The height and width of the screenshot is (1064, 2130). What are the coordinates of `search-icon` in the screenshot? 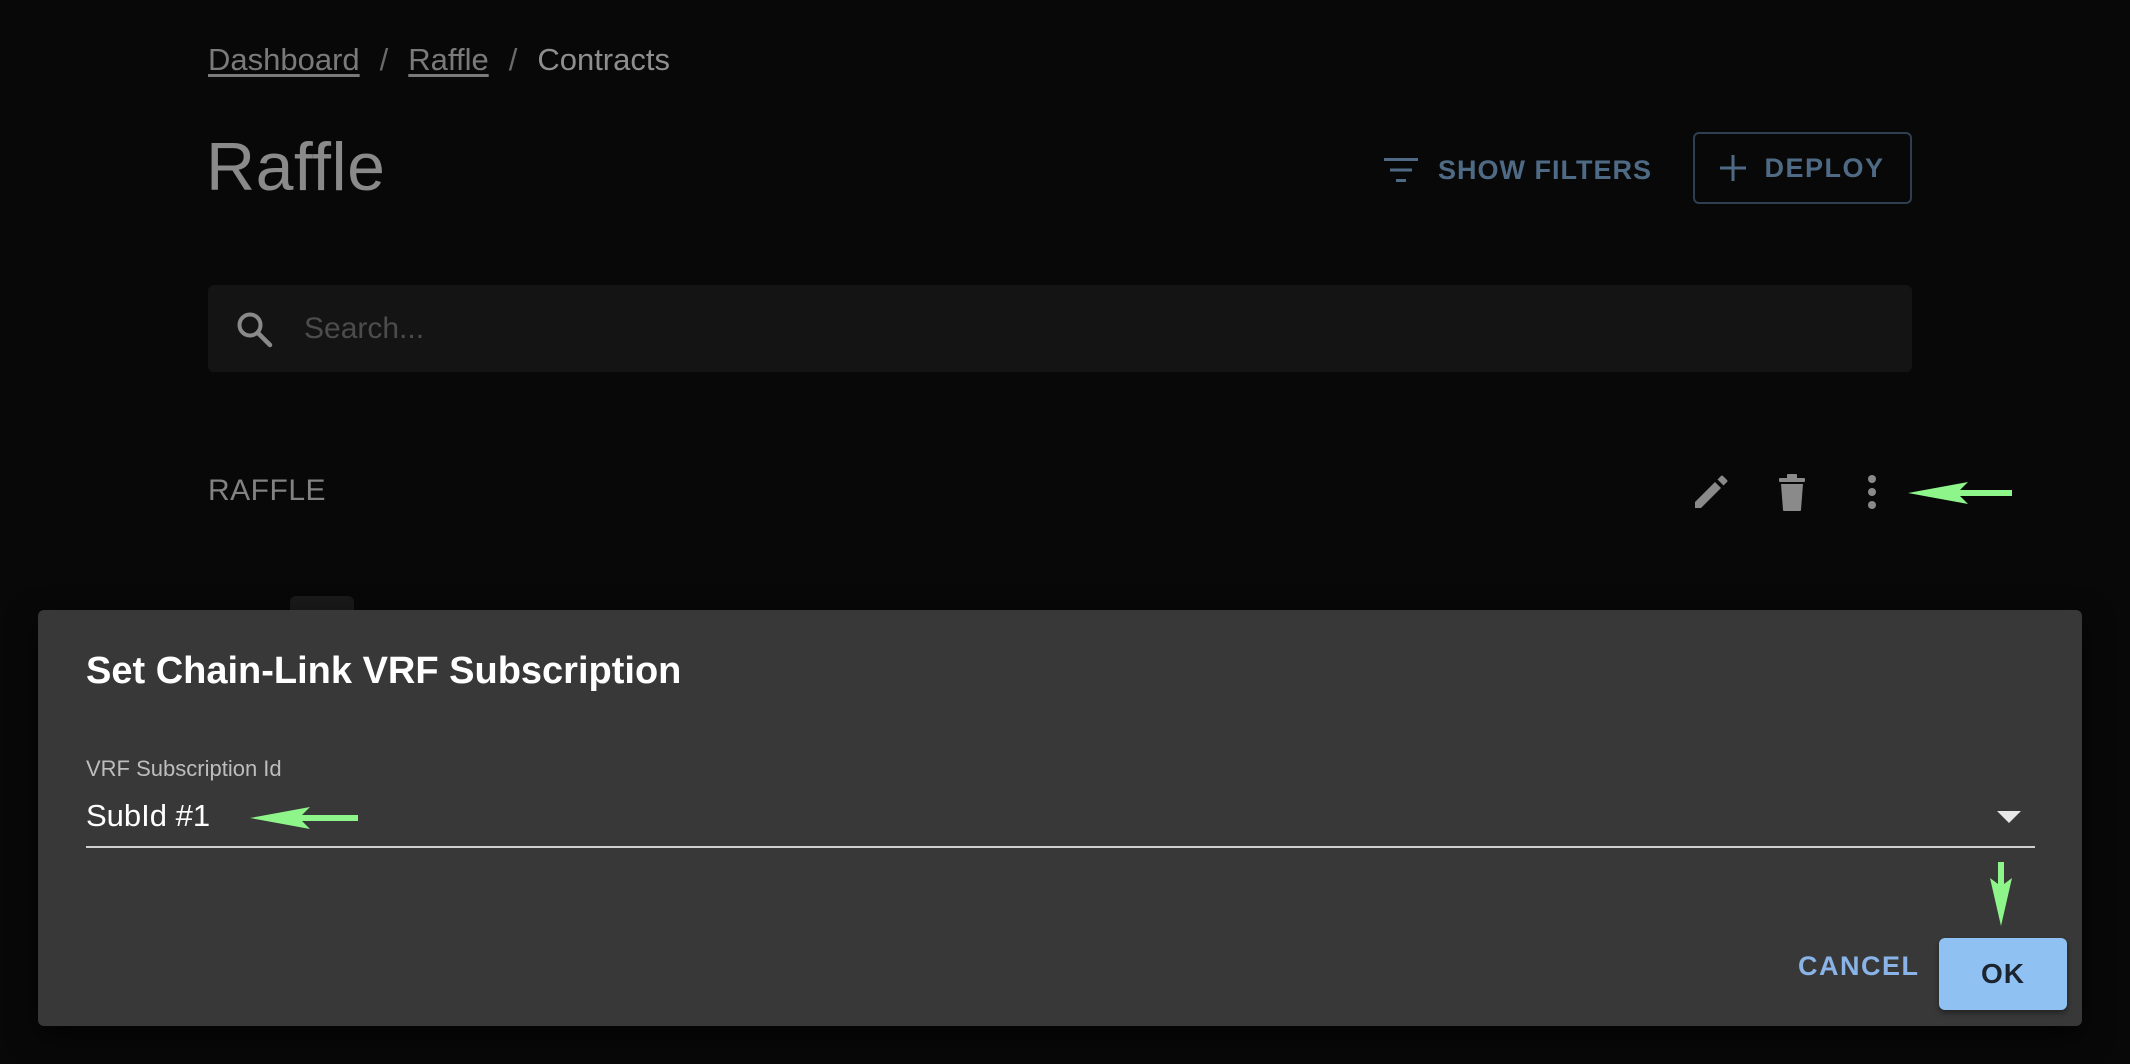 It's located at (255, 329).